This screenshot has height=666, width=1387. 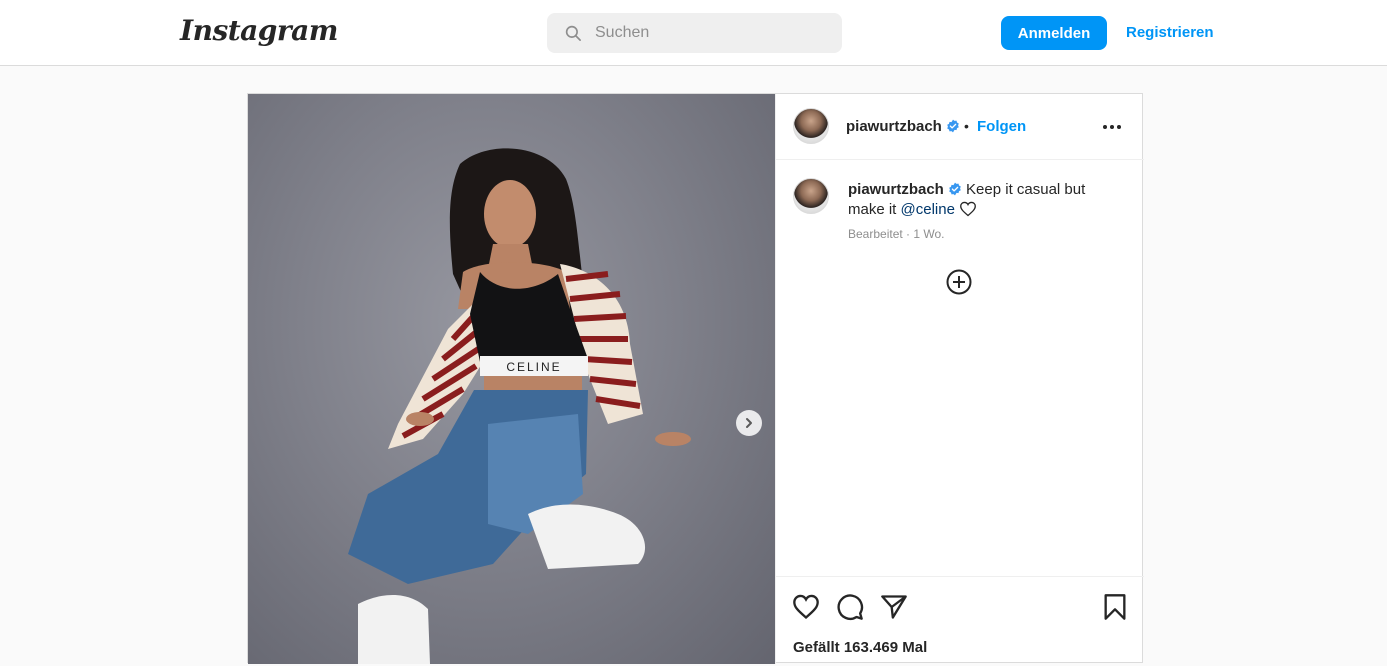 What do you see at coordinates (573, 33) in the screenshot?
I see `search-icon` at bounding box center [573, 33].